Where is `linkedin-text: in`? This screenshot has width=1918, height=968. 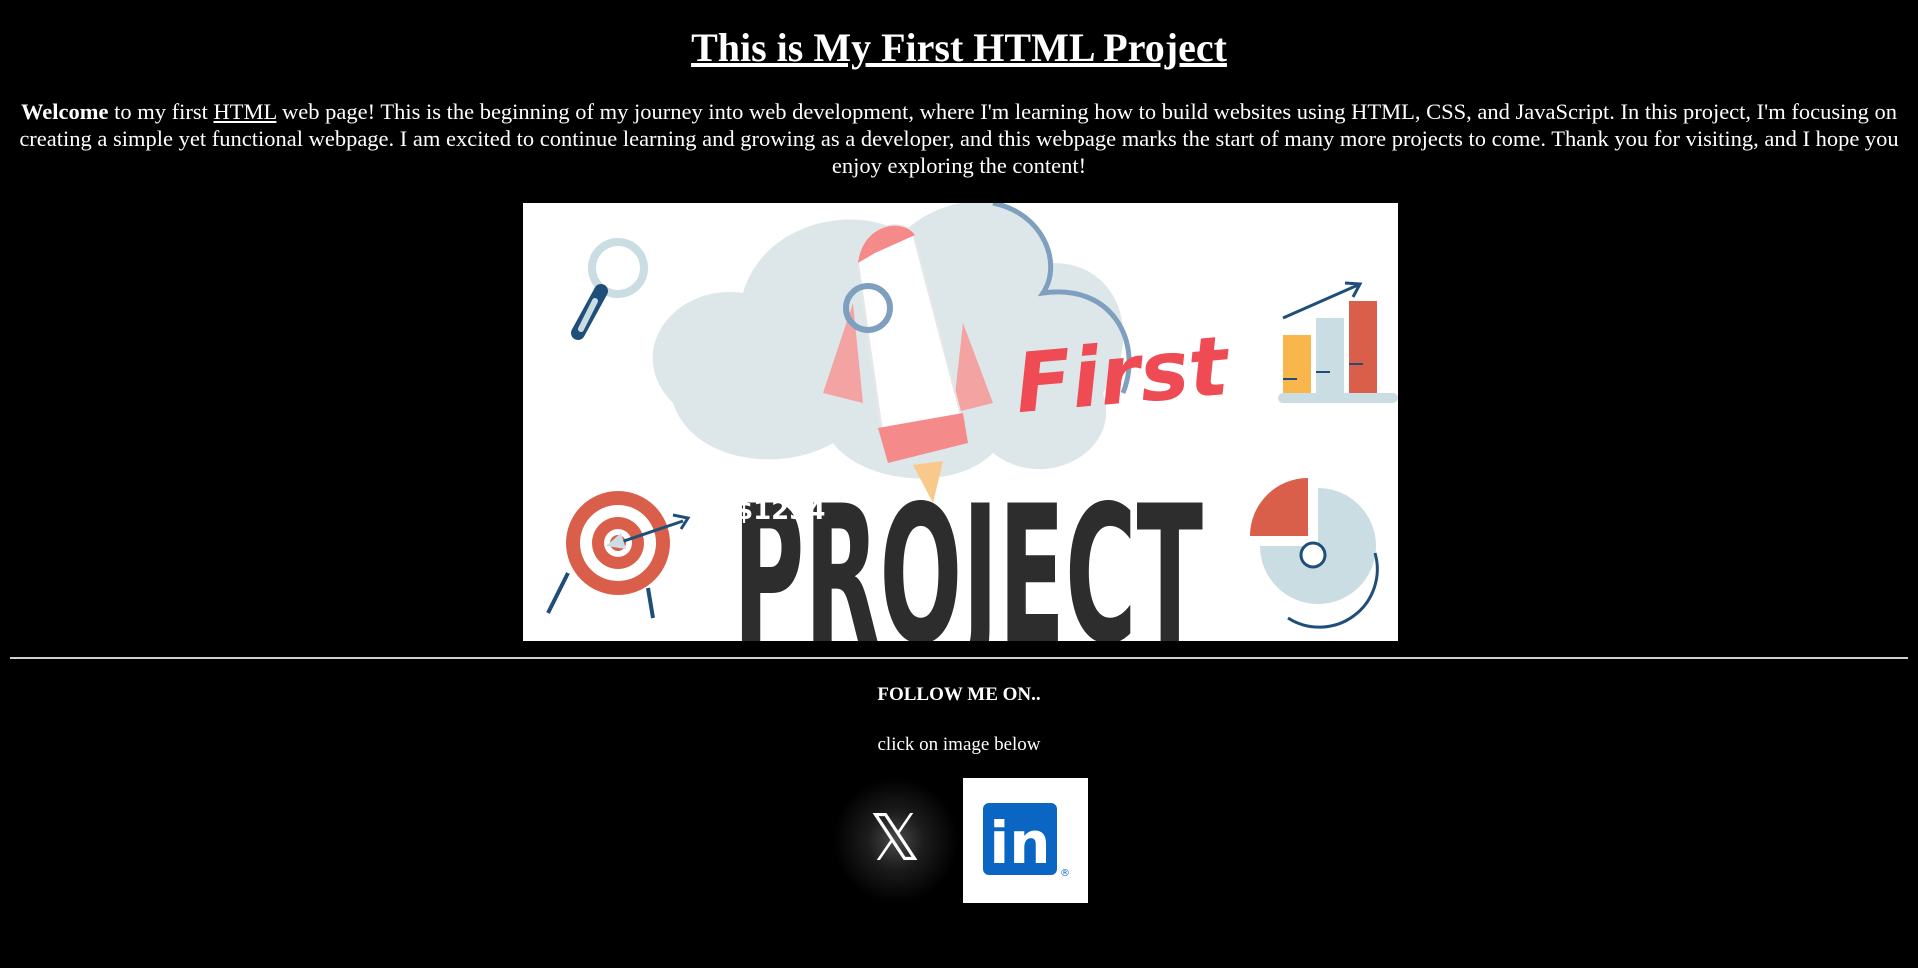 linkedin-text: in is located at coordinates (1019, 843).